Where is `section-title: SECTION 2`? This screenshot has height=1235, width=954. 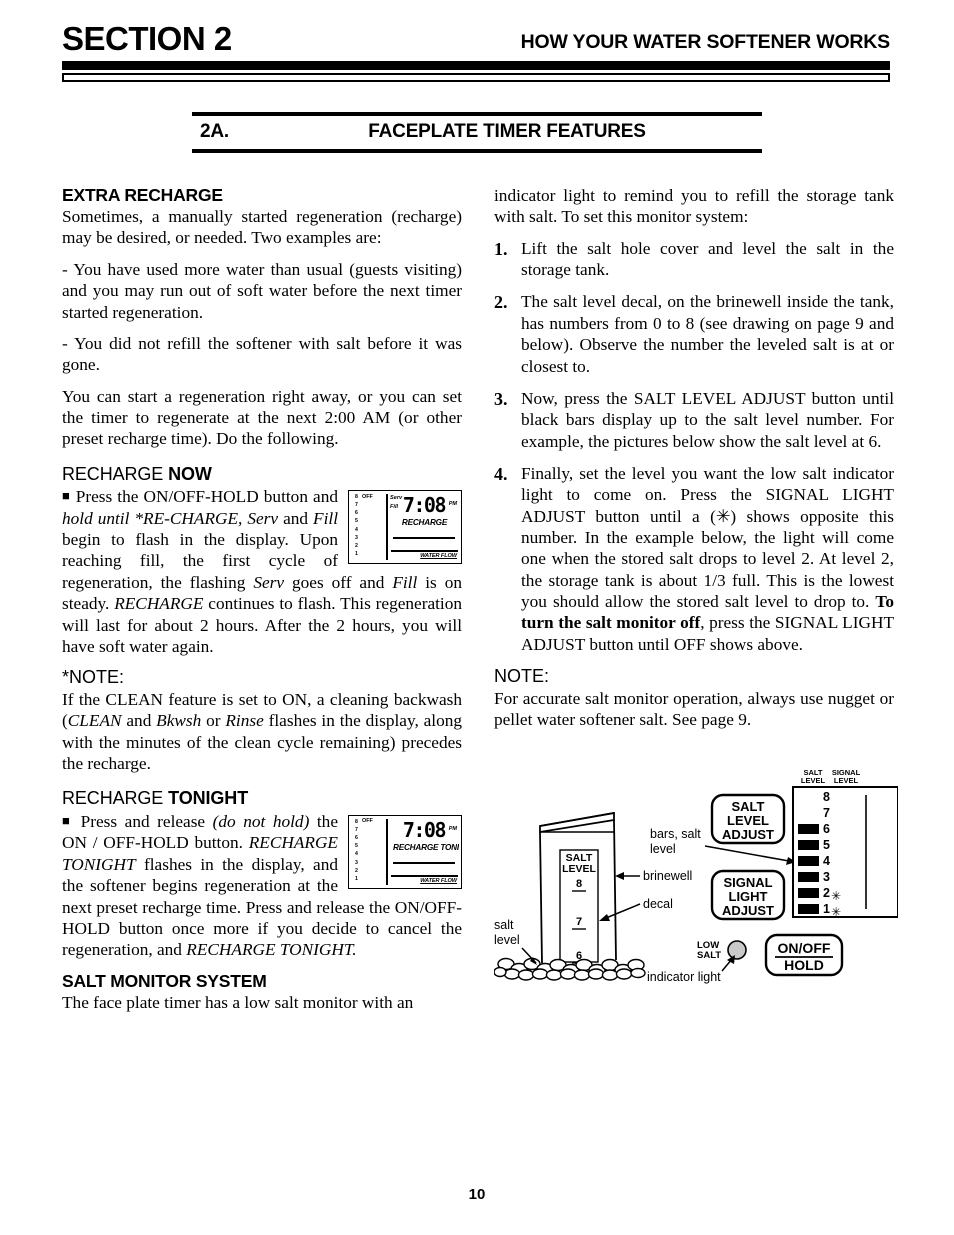
section-title: SECTION 2 is located at coordinates (147, 38).